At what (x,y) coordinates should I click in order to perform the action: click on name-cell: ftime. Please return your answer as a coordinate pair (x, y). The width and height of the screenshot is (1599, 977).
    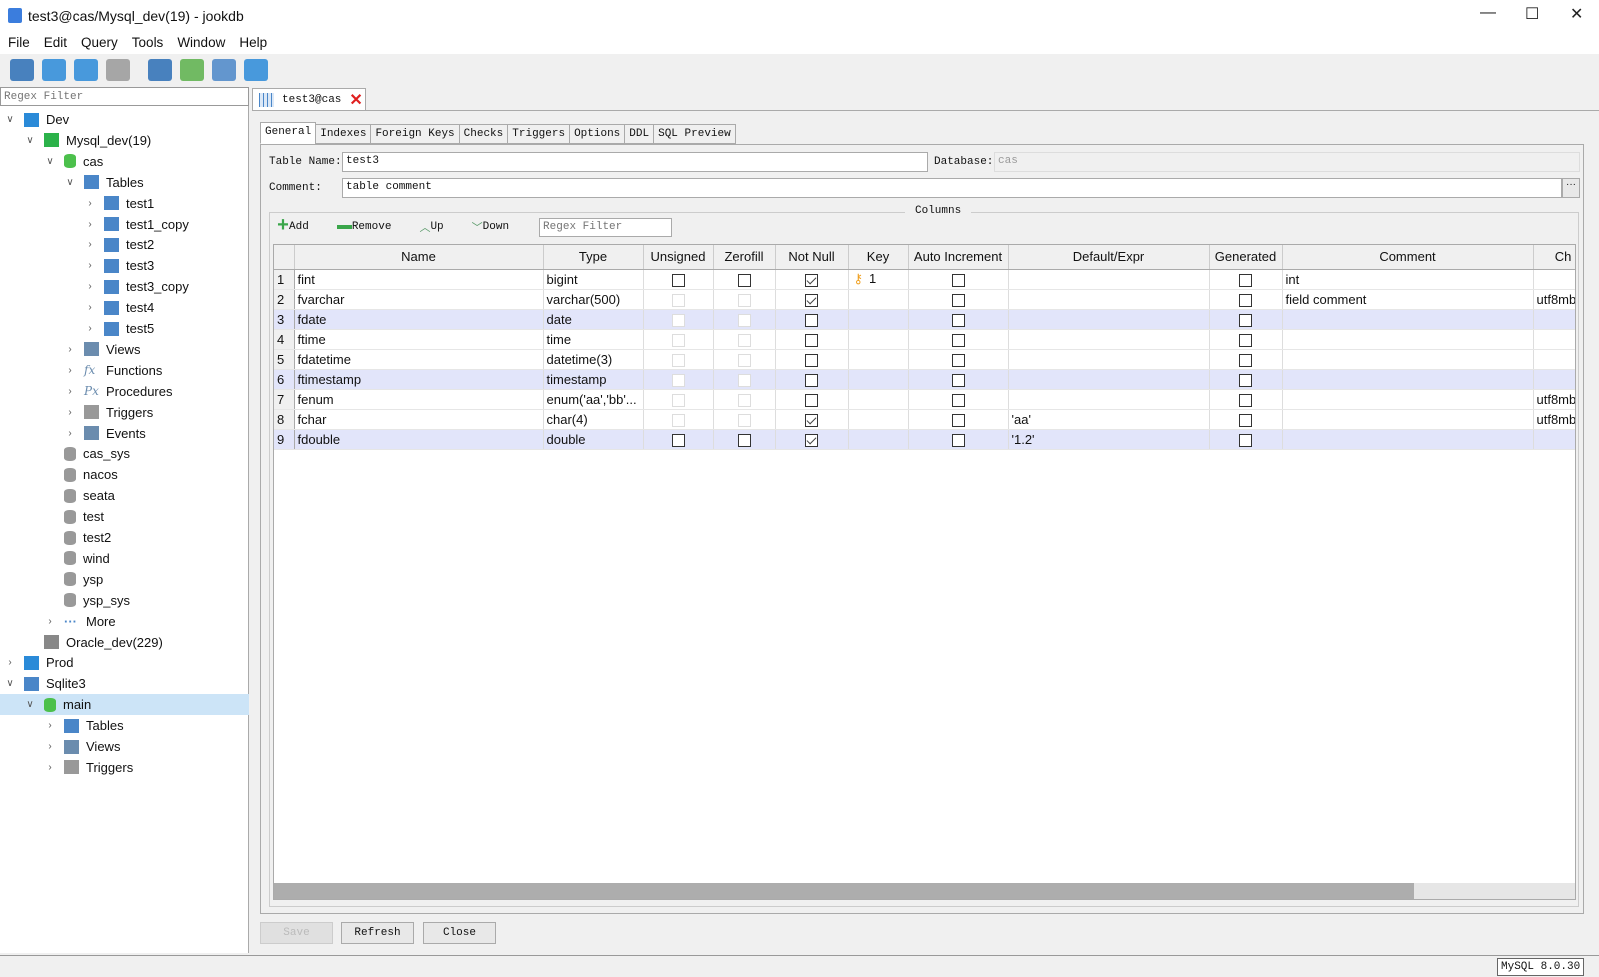
    Looking at the image, I should click on (419, 339).